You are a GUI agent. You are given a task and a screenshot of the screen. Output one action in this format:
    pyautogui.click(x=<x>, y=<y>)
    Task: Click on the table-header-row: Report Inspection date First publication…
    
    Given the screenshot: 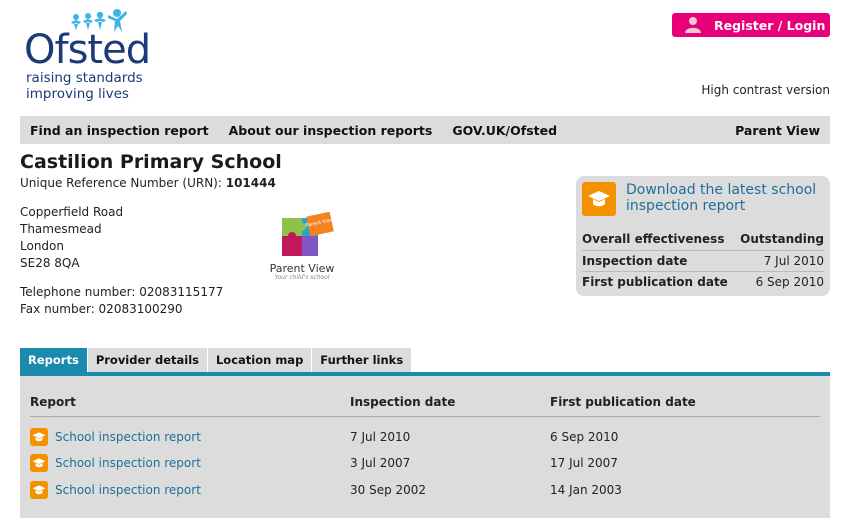 What is the action you would take?
    pyautogui.click(x=425, y=404)
    